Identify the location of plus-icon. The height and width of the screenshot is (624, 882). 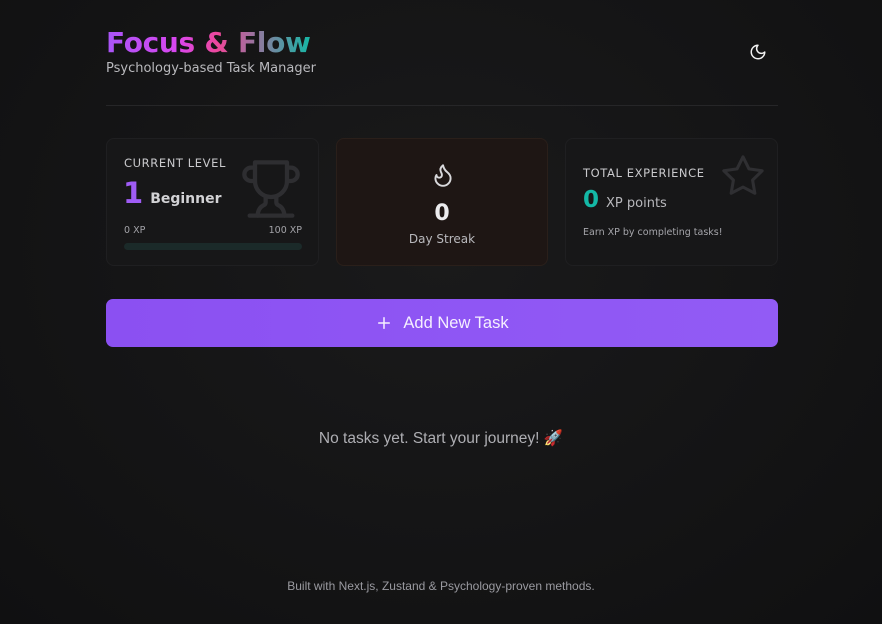
(384, 323).